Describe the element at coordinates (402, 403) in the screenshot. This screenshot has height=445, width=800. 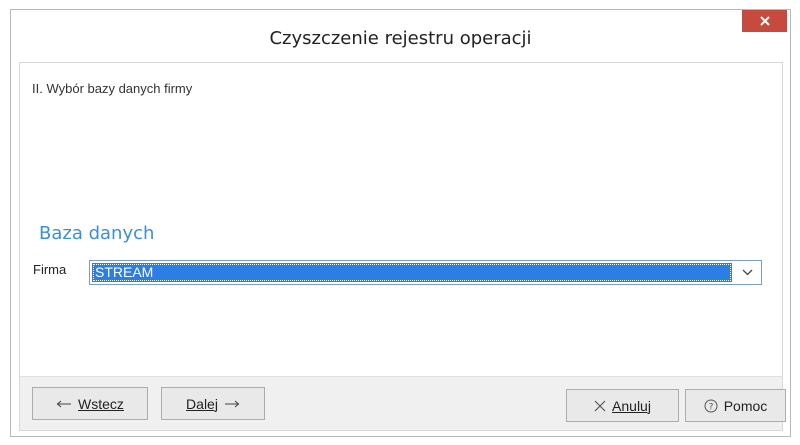
I see `button-bar: Wstecz Dalej Anuluj ? Pomoc` at that location.